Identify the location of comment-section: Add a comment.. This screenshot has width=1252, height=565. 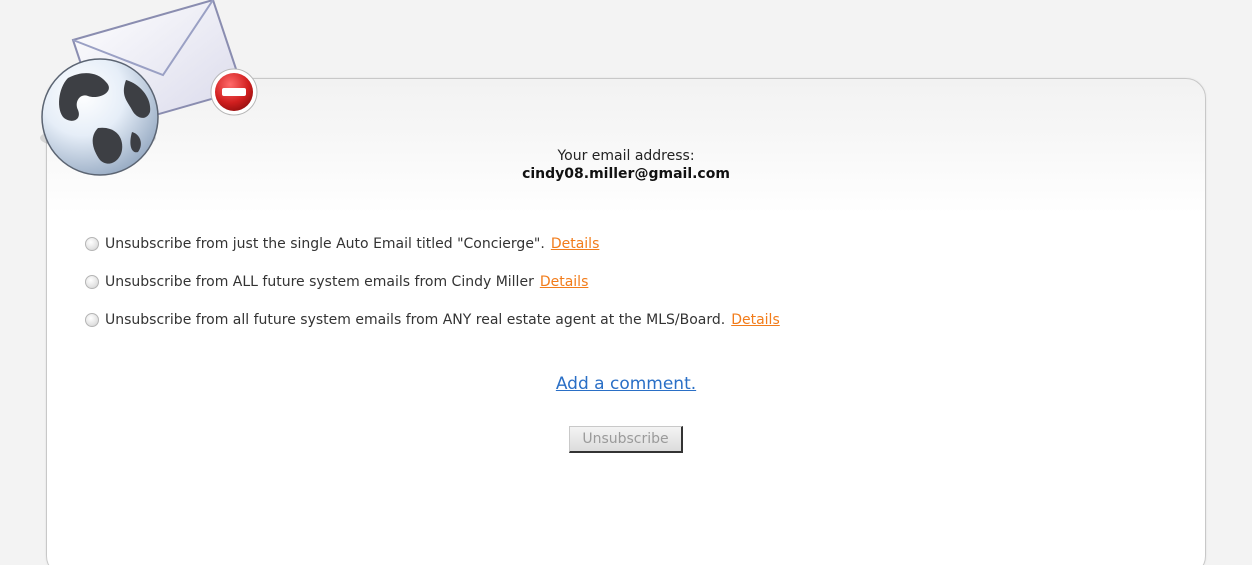
(626, 384).